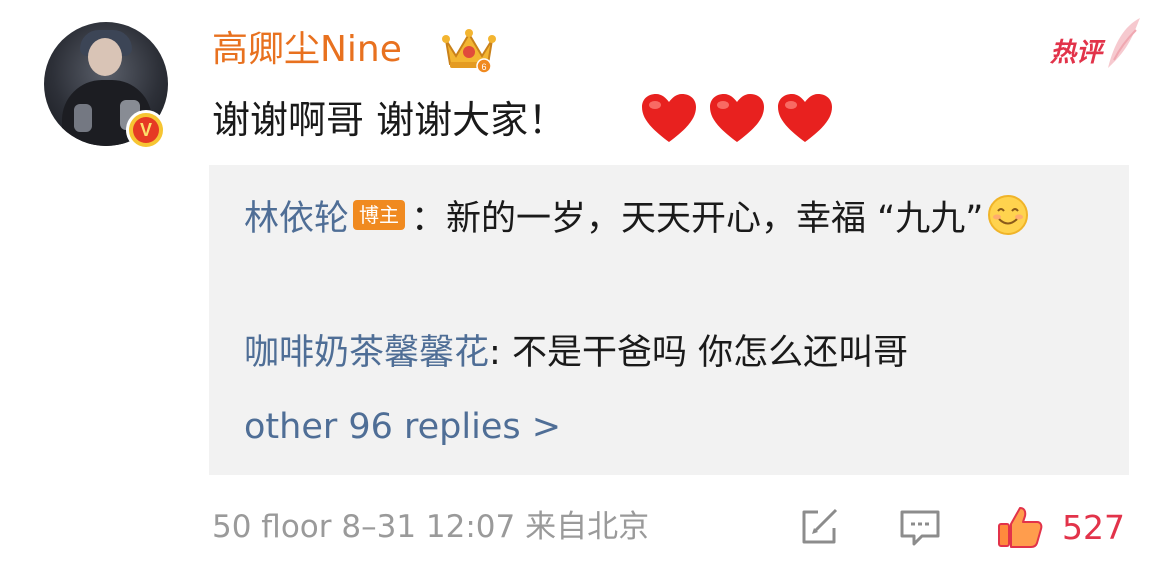 This screenshot has height=568, width=1170. I want to click on repost-button, so click(819, 527).